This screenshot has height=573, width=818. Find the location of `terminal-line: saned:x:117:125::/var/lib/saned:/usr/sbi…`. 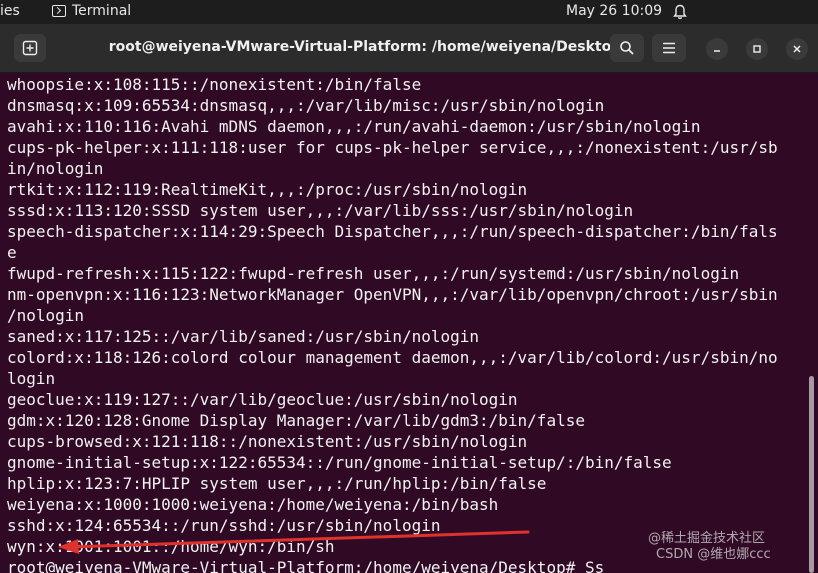

terminal-line: saned:x:117:125::/var/lib/saned:/usr/sbi… is located at coordinates (243, 336).